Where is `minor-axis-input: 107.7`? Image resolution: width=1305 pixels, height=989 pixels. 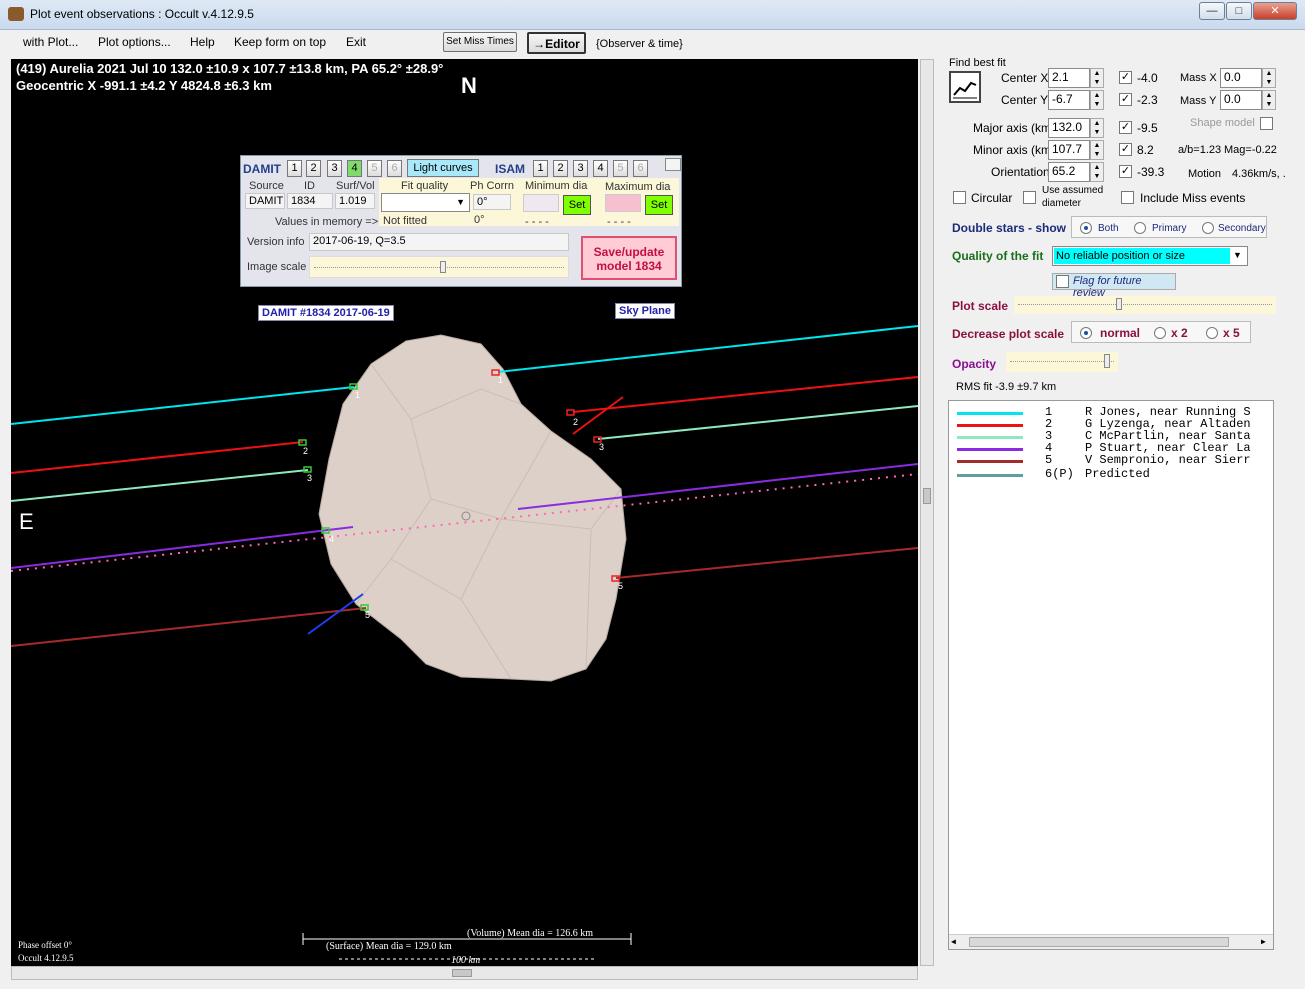 minor-axis-input: 107.7 is located at coordinates (1069, 150).